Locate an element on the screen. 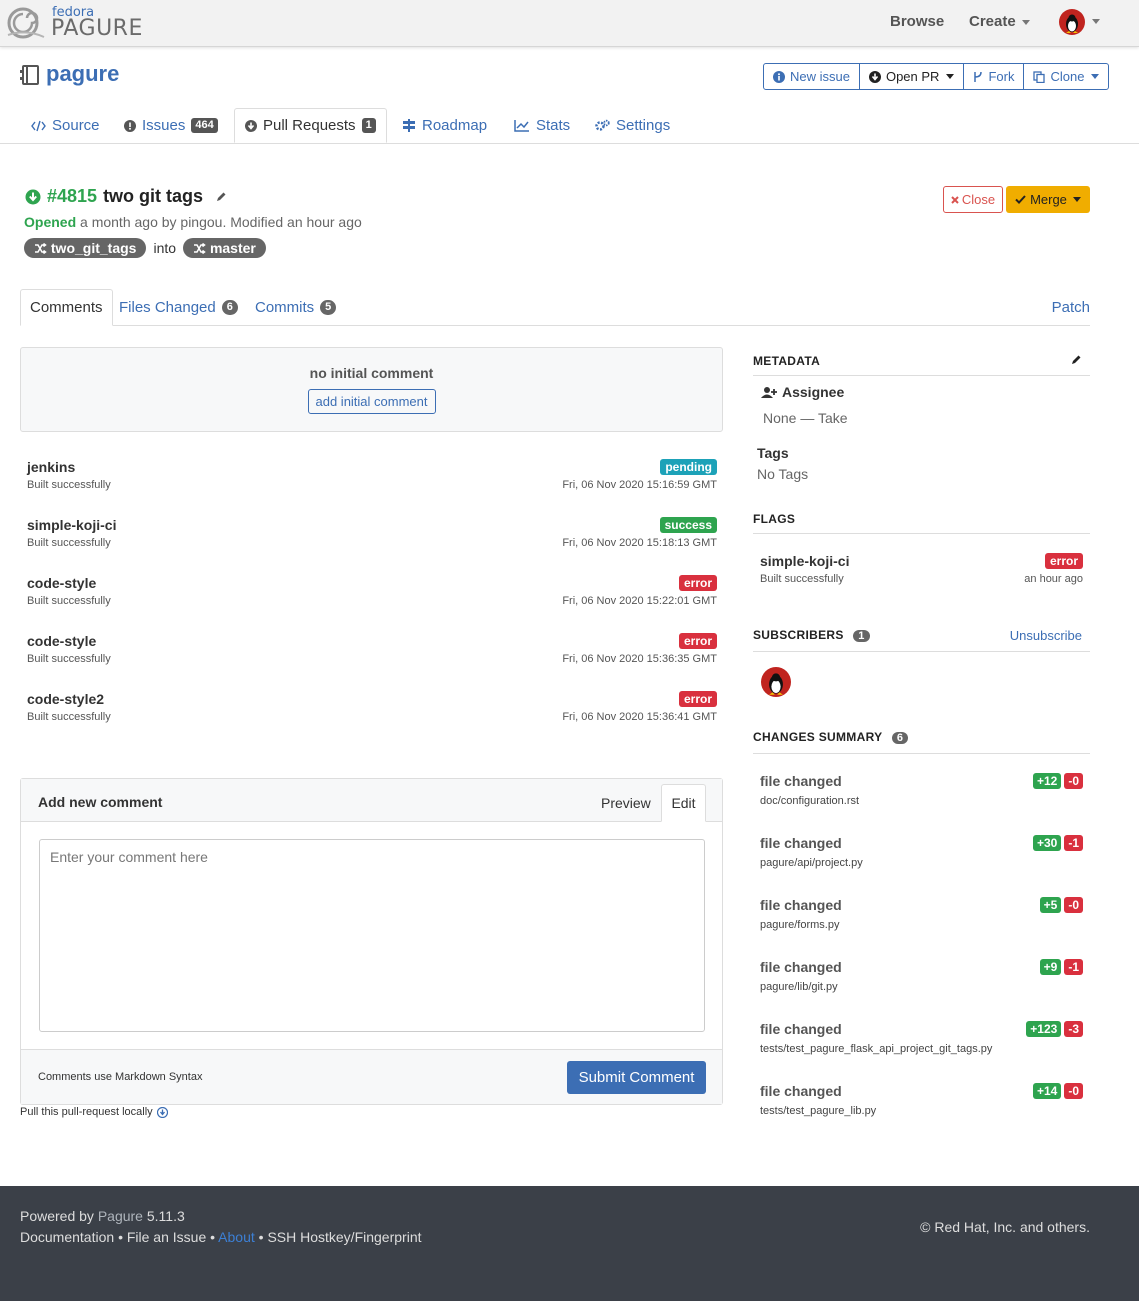  source-branch-badge: two_git_tags is located at coordinates (85, 248).